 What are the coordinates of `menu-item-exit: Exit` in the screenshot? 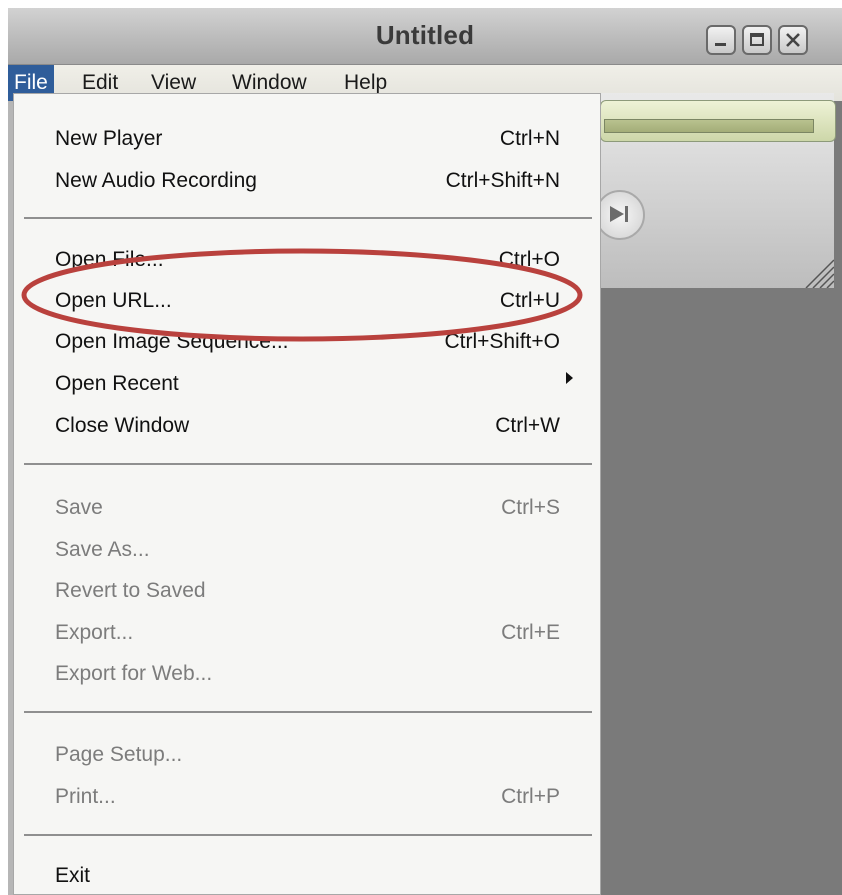 It's located at (307, 876).